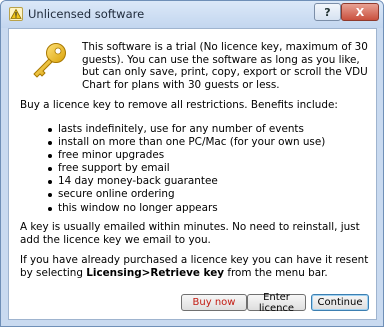  I want to click on list-item: free minor upgrades, so click(186, 155).